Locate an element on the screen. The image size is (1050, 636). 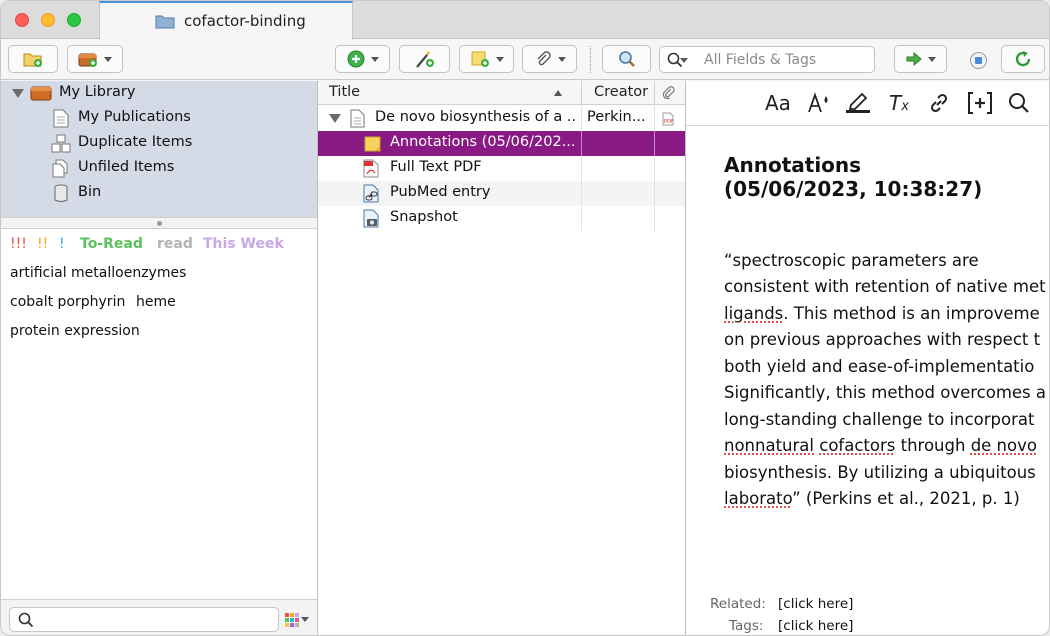
folder-icon is located at coordinates (165, 22).